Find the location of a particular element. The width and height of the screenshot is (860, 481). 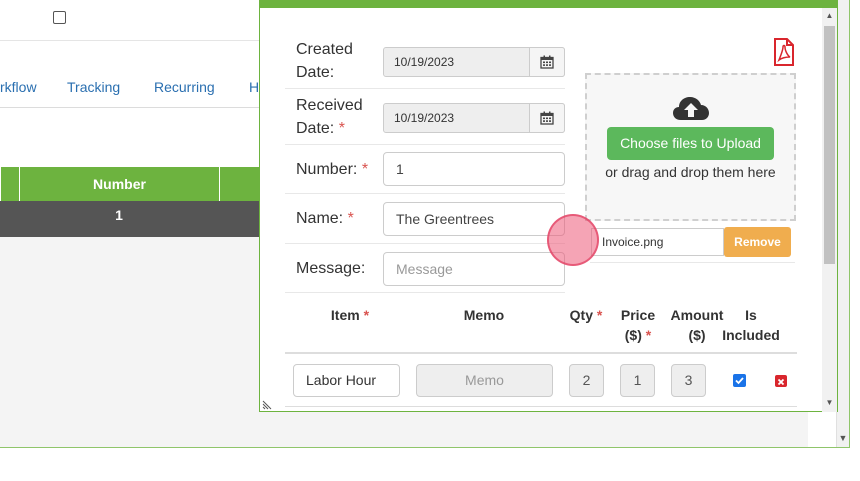

close-icon is located at coordinates (781, 382).